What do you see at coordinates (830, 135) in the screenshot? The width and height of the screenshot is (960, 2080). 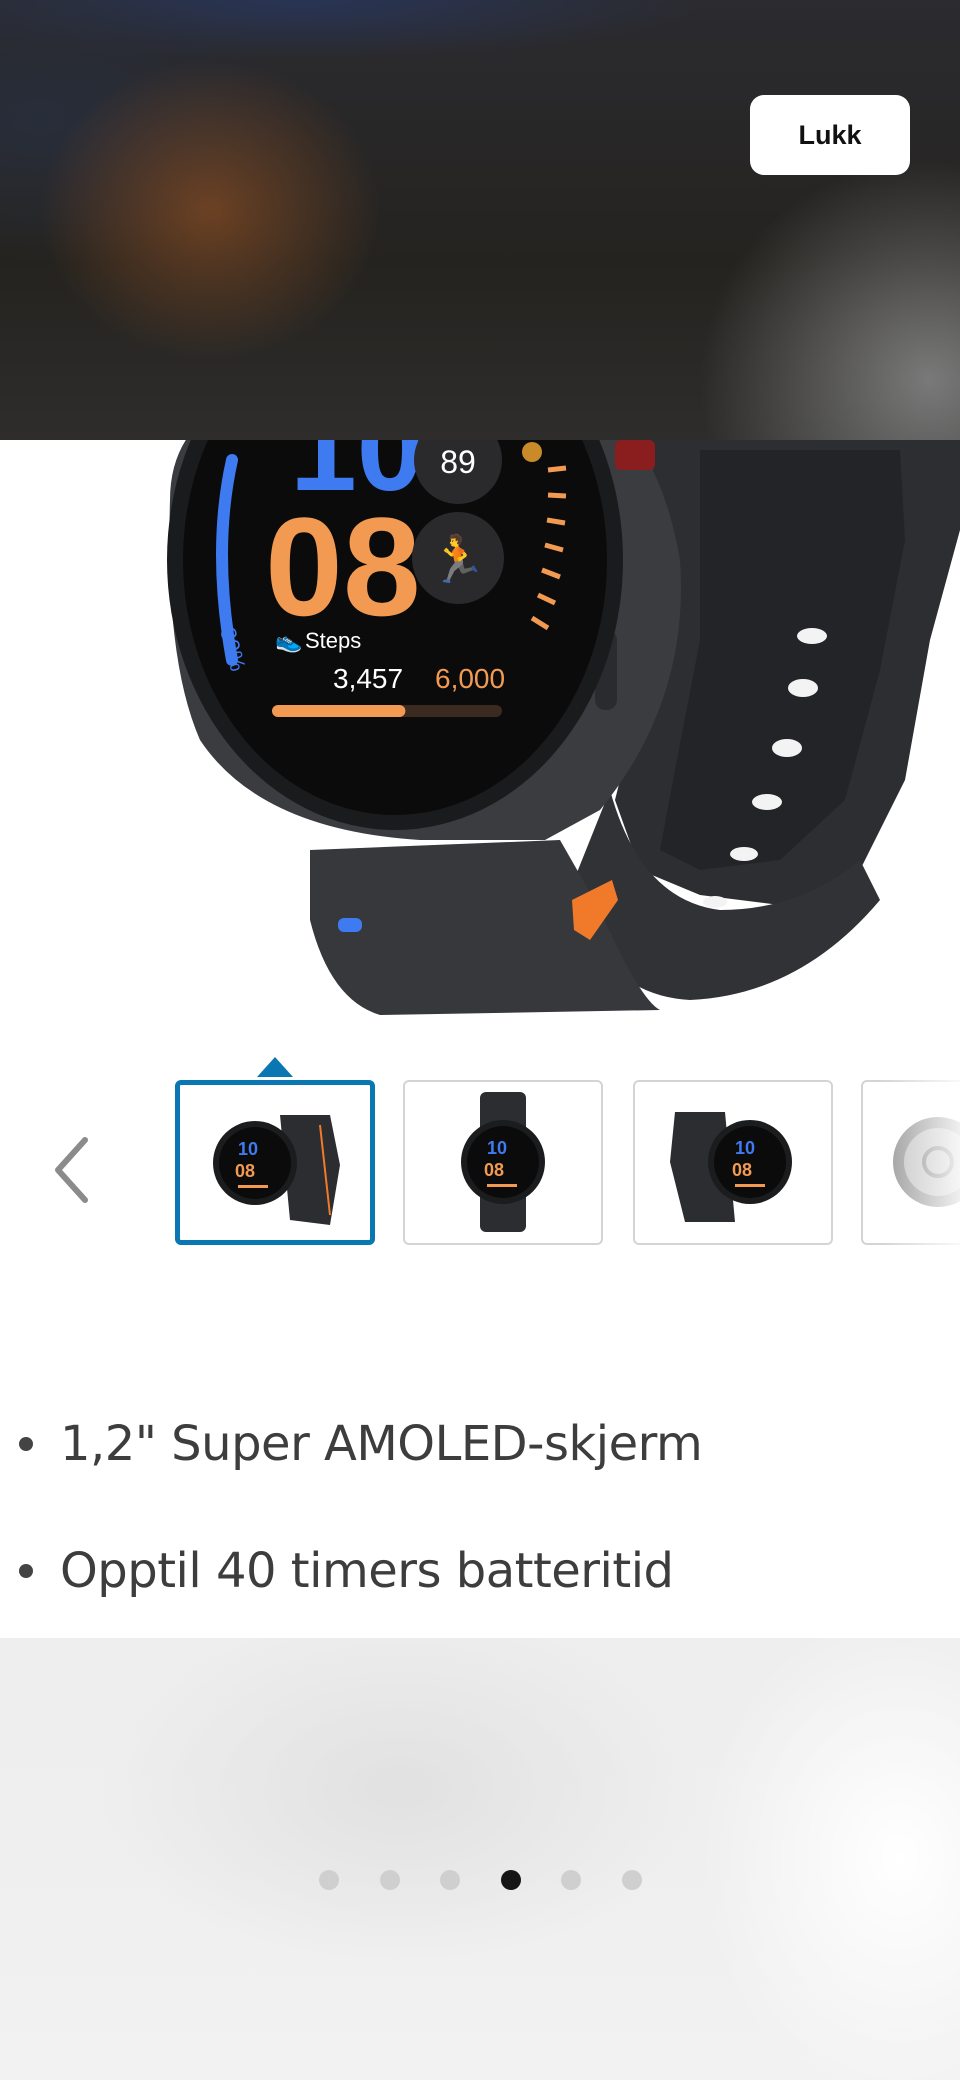 I see `close-button: Lukk` at bounding box center [830, 135].